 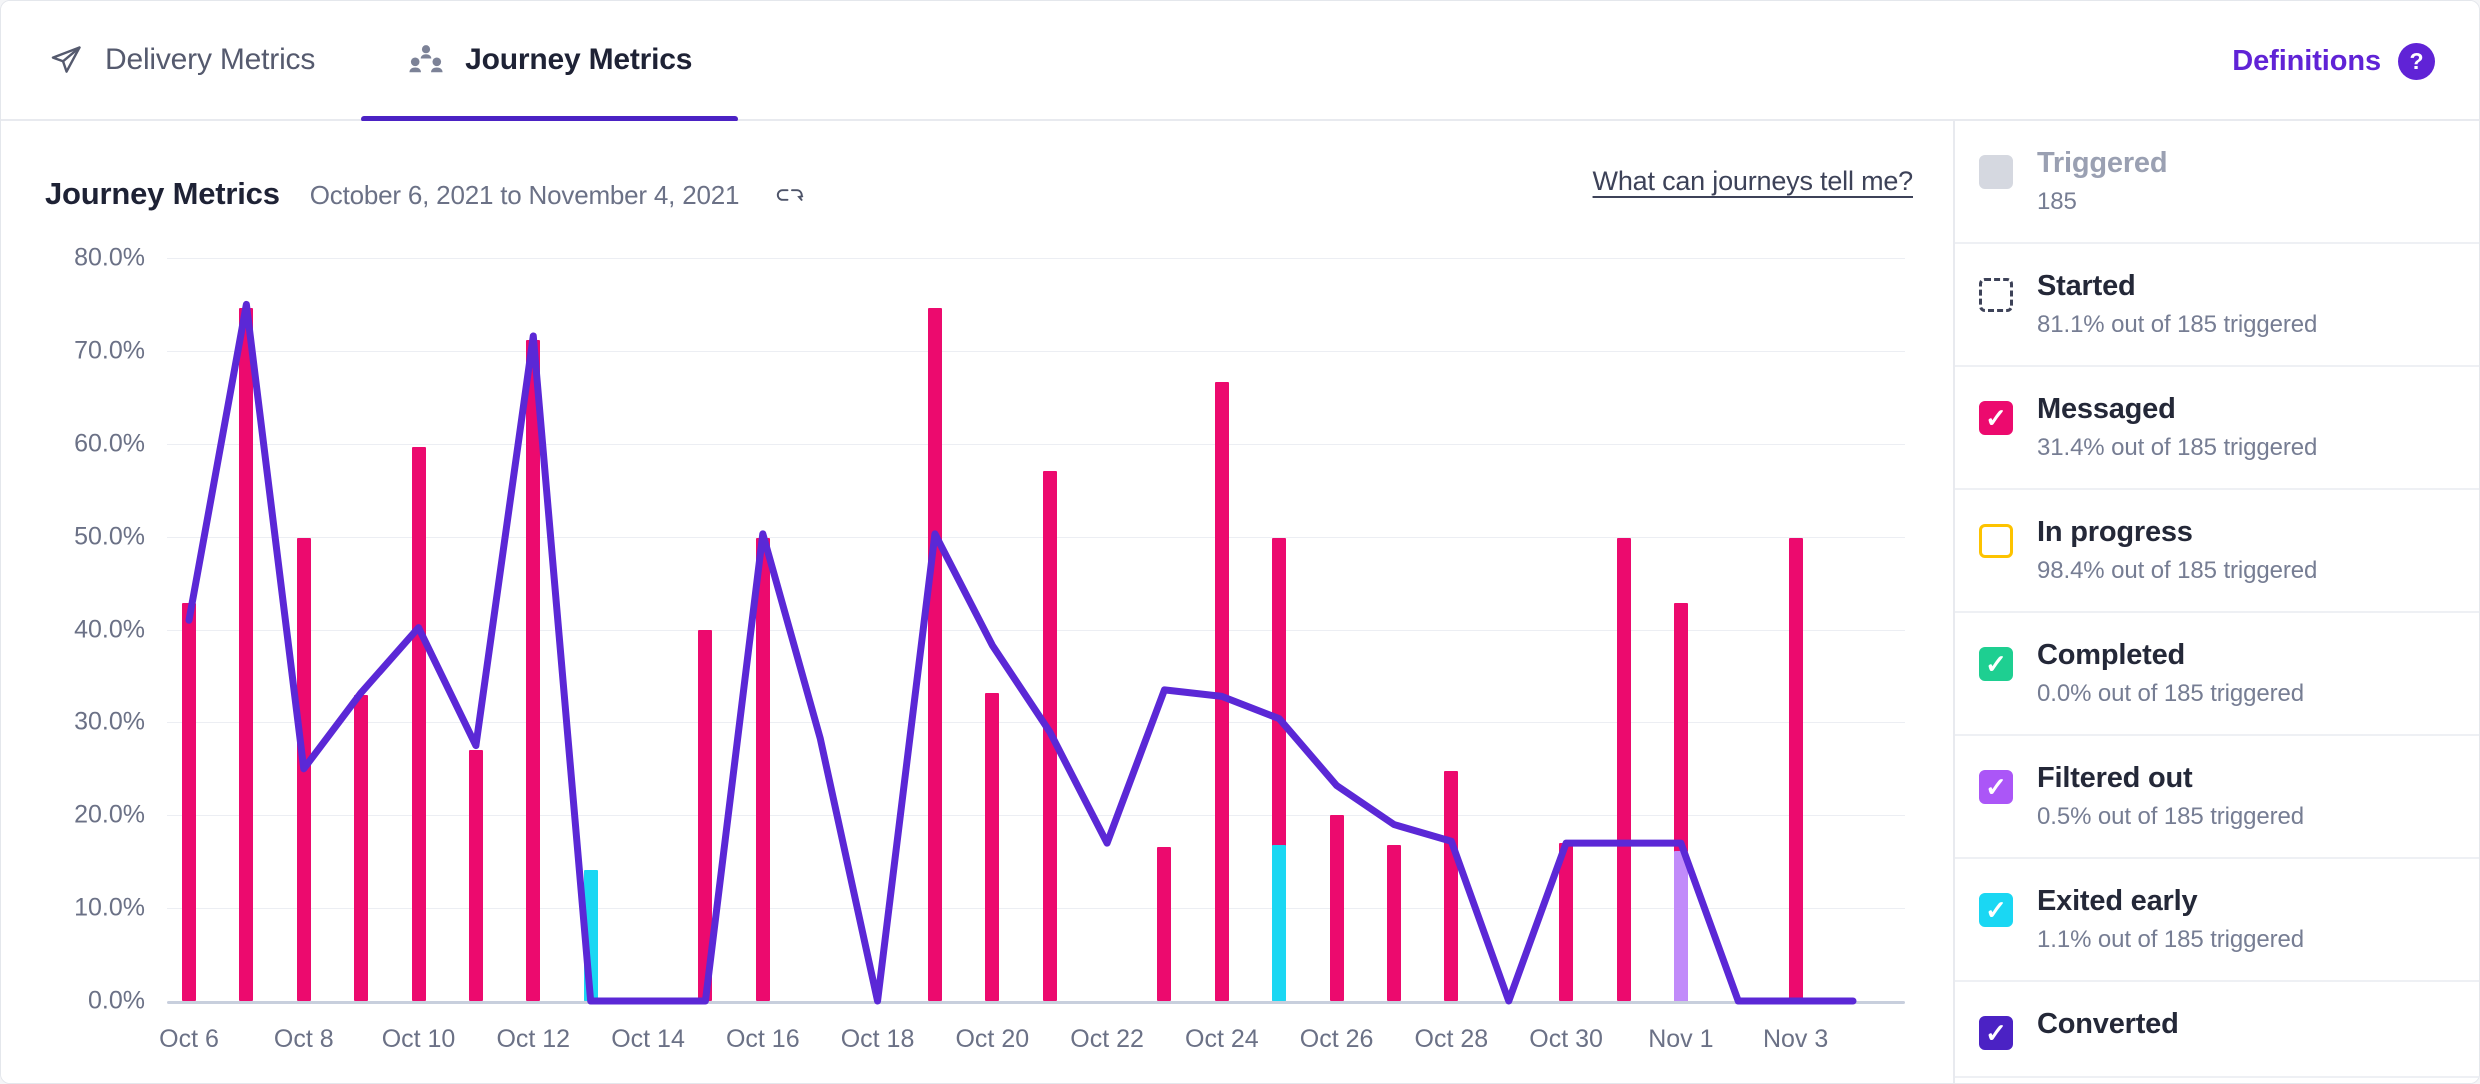 I want to click on legend-item-messaged: Messaged 31.4% out of 185 triggered, so click(x=2217, y=428).